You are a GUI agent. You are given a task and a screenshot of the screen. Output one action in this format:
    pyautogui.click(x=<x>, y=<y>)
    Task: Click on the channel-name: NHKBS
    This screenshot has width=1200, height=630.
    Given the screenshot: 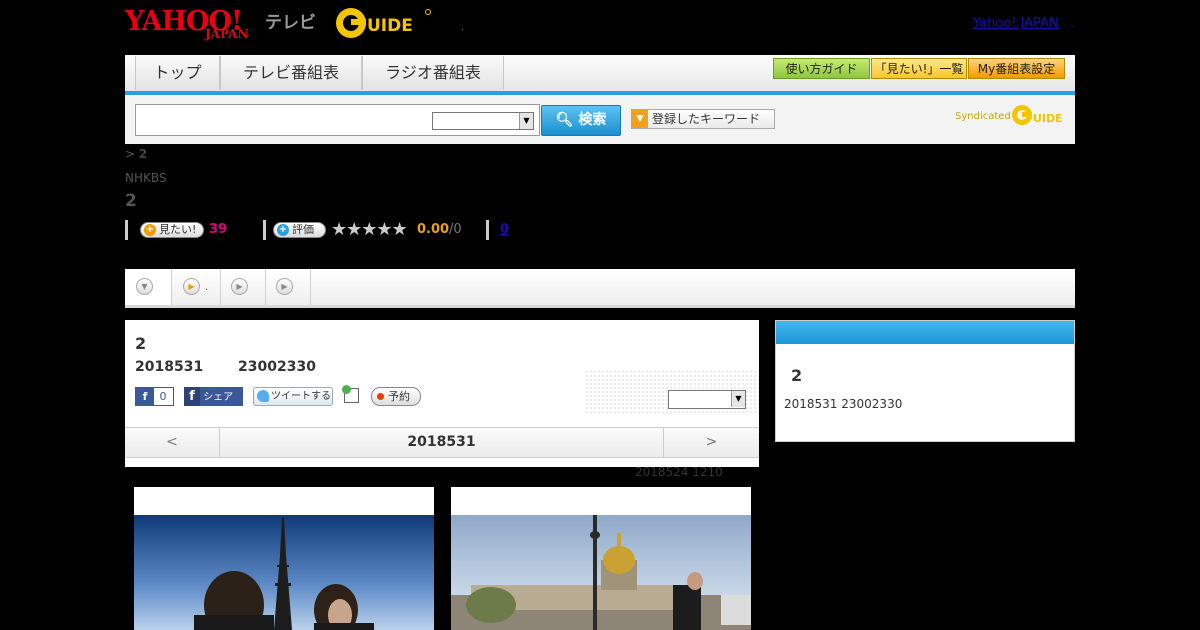 What is the action you would take?
    pyautogui.click(x=146, y=178)
    